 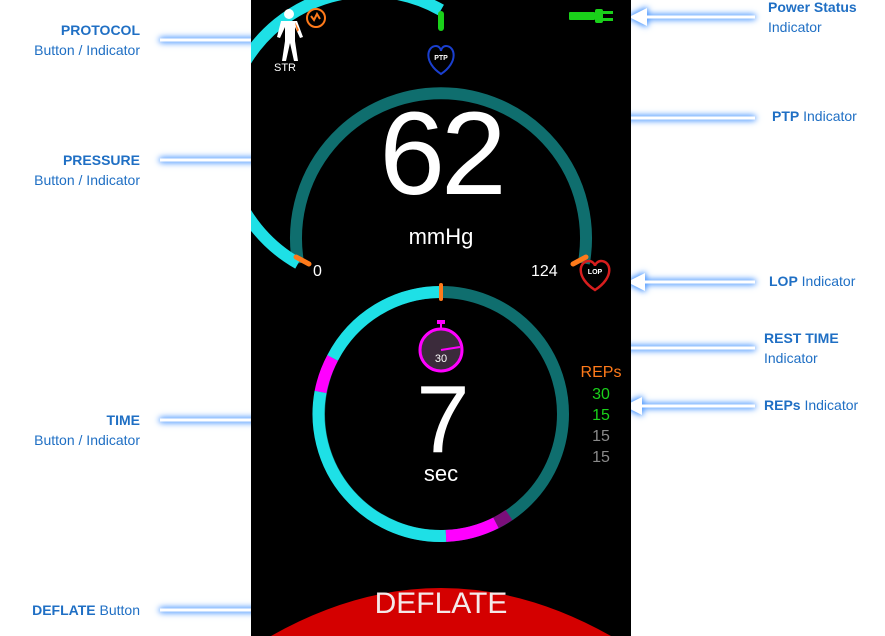 I want to click on deflate-callout-key: DEFLATE, so click(x=64, y=610).